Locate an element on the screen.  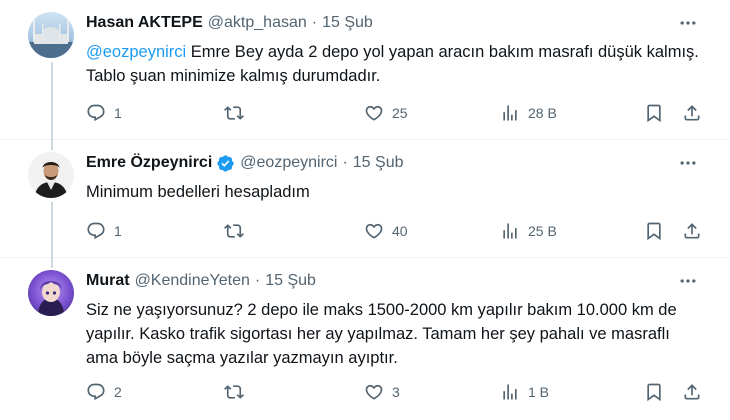
mention-link: @eozpeynirci is located at coordinates (136, 52).